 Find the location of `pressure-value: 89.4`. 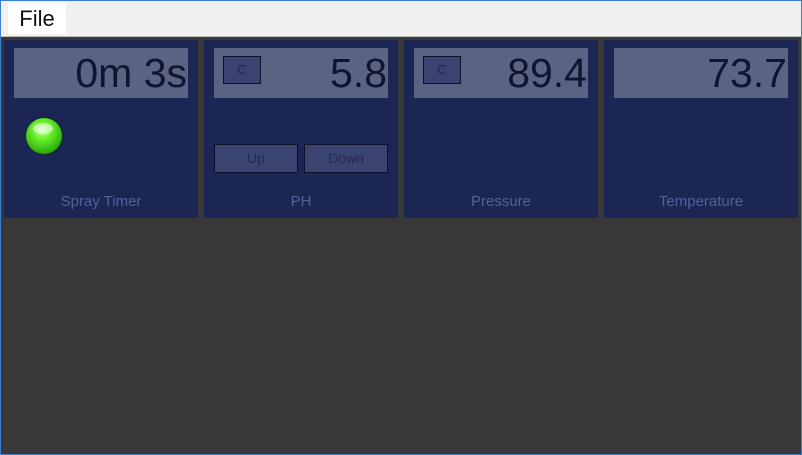

pressure-value: 89.4 is located at coordinates (547, 73).